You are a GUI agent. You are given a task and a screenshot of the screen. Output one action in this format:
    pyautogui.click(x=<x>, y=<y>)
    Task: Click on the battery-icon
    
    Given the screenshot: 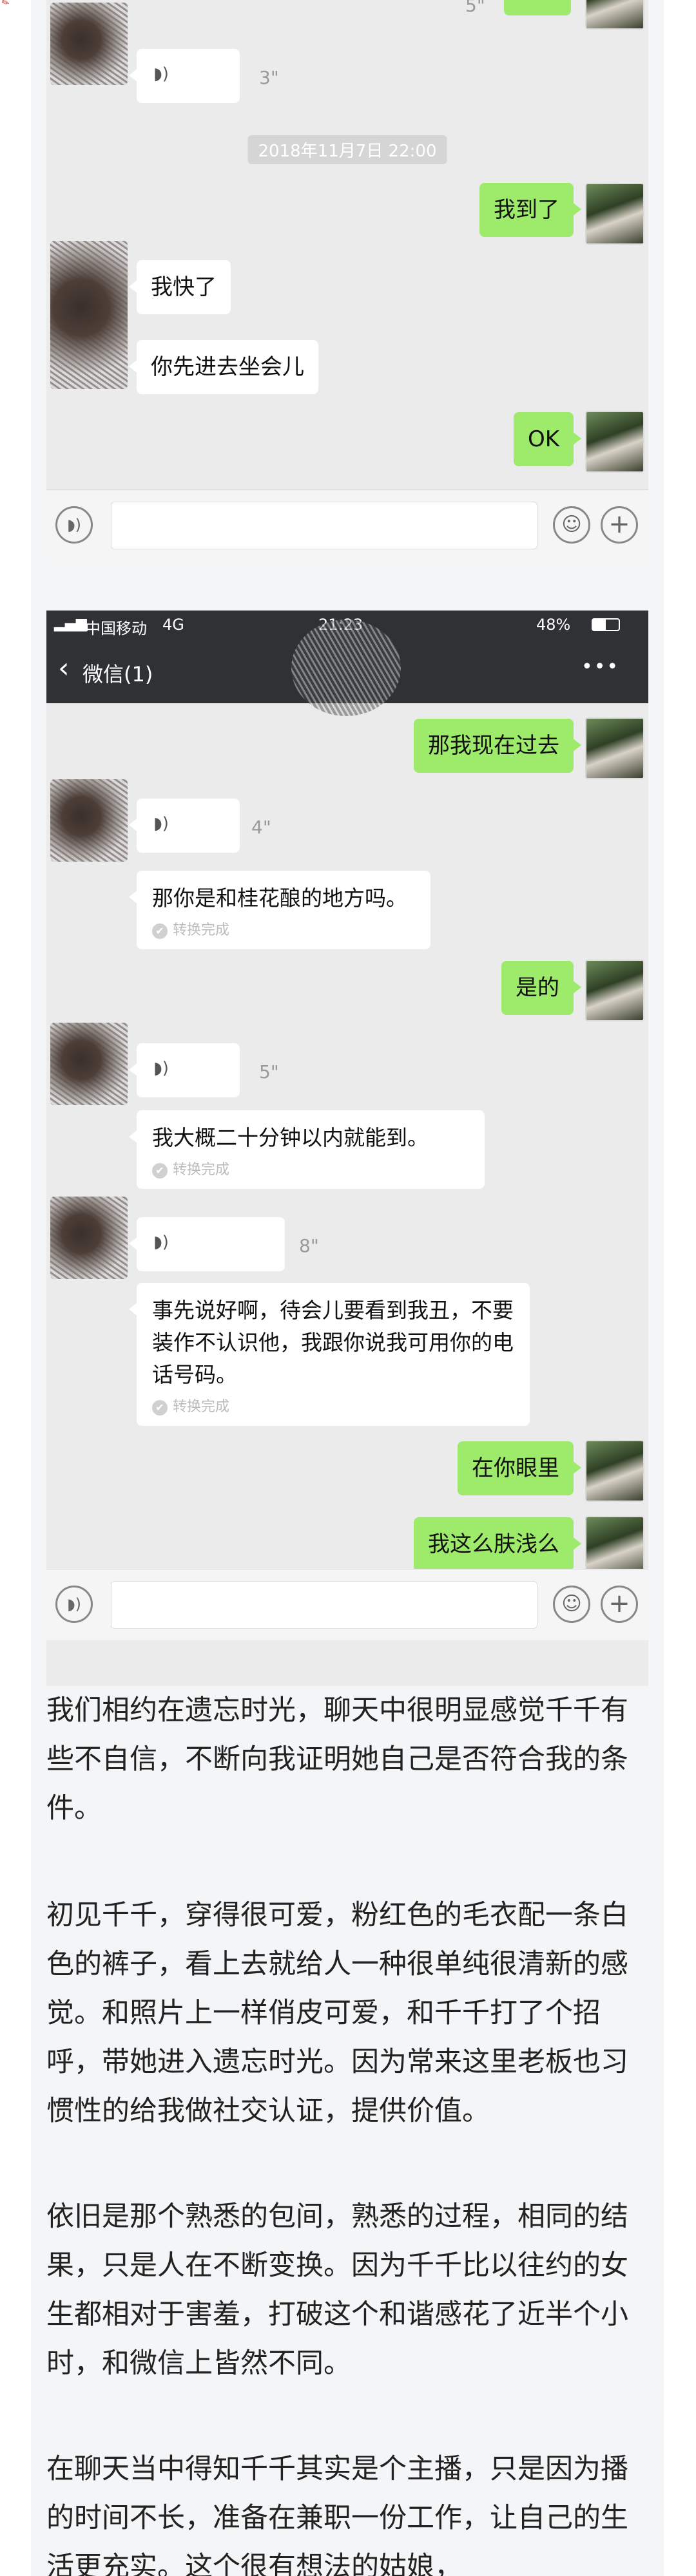 What is the action you would take?
    pyautogui.click(x=606, y=624)
    